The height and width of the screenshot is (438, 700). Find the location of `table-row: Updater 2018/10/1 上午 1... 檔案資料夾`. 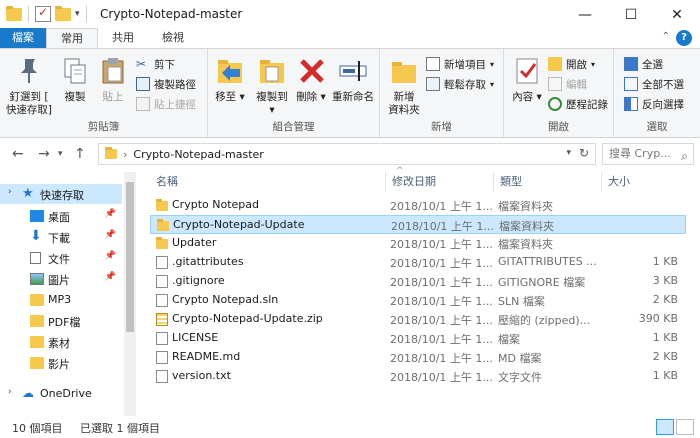

table-row: Updater 2018/10/1 上午 1... 檔案資料夾 is located at coordinates (418, 243).